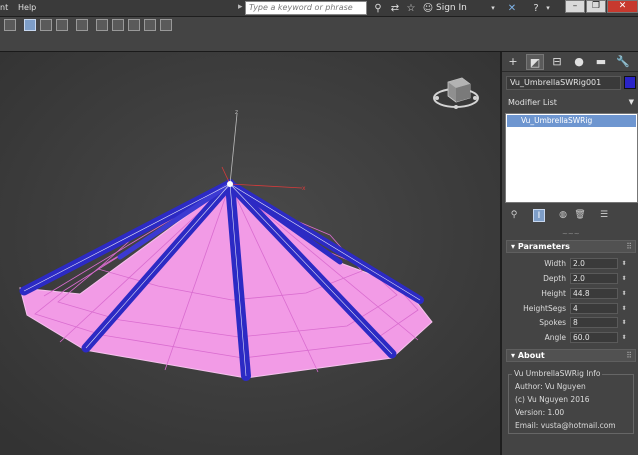 This screenshot has width=638, height=455. Describe the element at coordinates (624, 293) in the screenshot. I see `height-spinner: ⬍` at that location.